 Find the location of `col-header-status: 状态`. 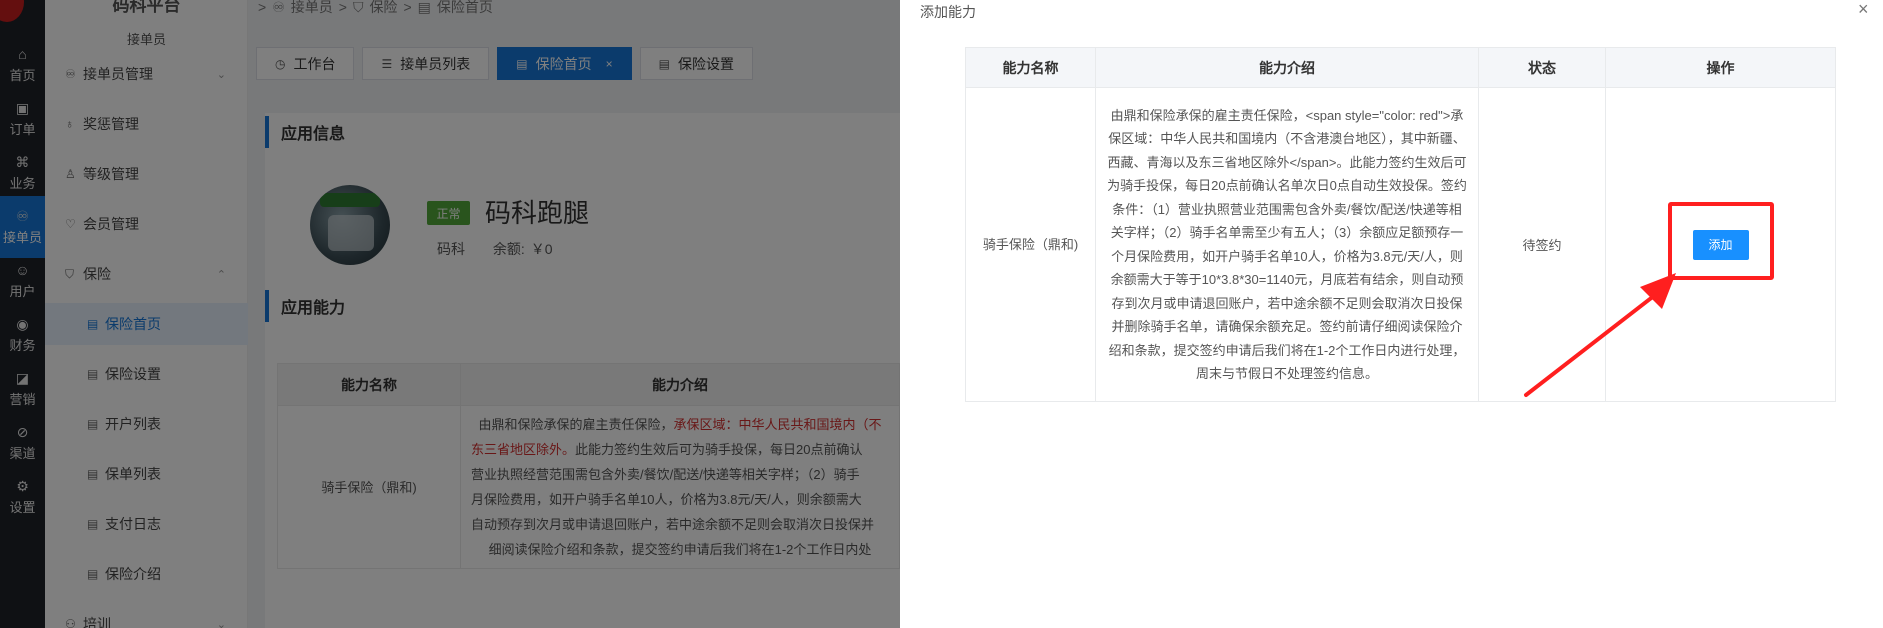

col-header-status: 状态 is located at coordinates (1542, 67).